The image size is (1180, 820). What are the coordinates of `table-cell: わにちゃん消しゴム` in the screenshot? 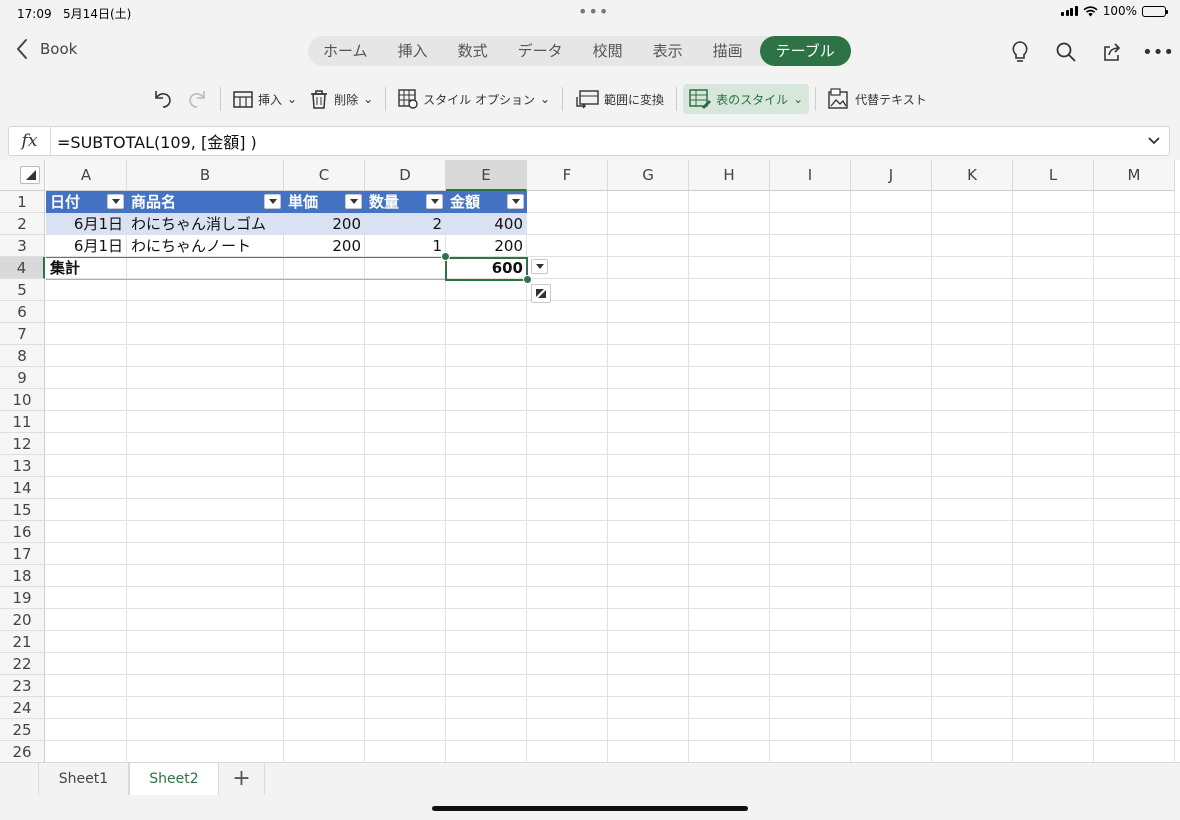 It's located at (205, 224).